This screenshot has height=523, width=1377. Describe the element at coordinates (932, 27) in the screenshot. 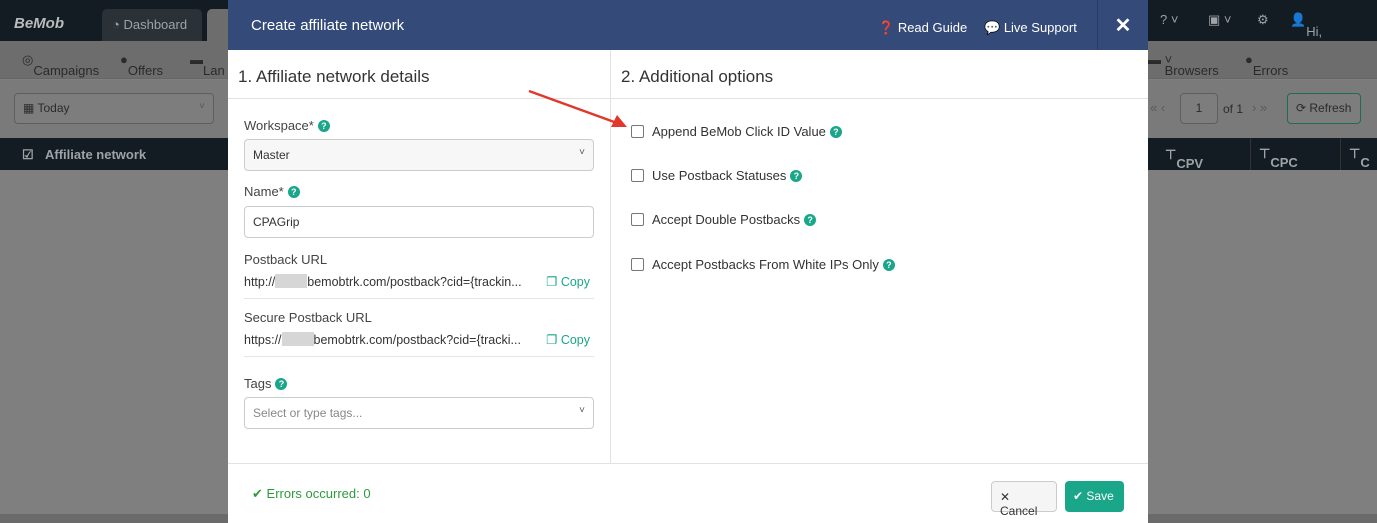

I see `read-guide-label: Read Guide` at that location.